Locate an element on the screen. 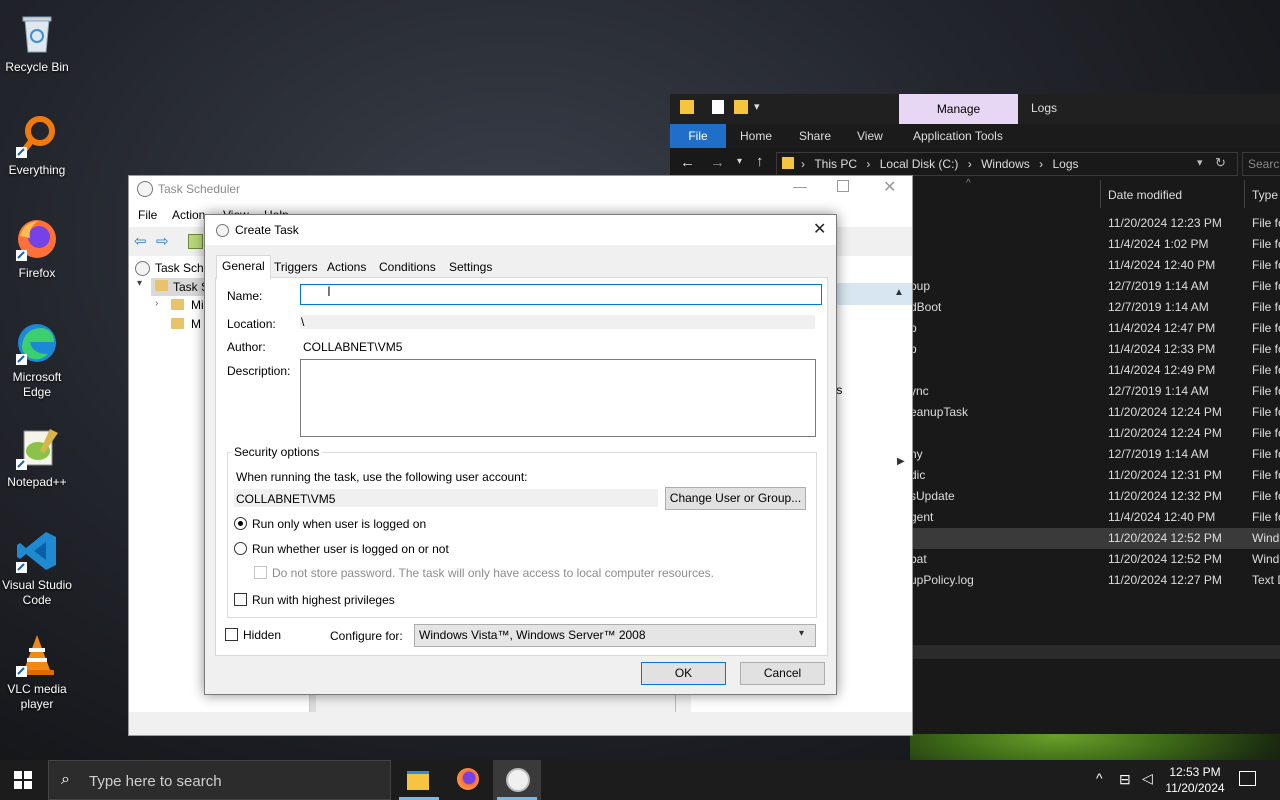  file-name: upPolicy.log is located at coordinates (942, 580).